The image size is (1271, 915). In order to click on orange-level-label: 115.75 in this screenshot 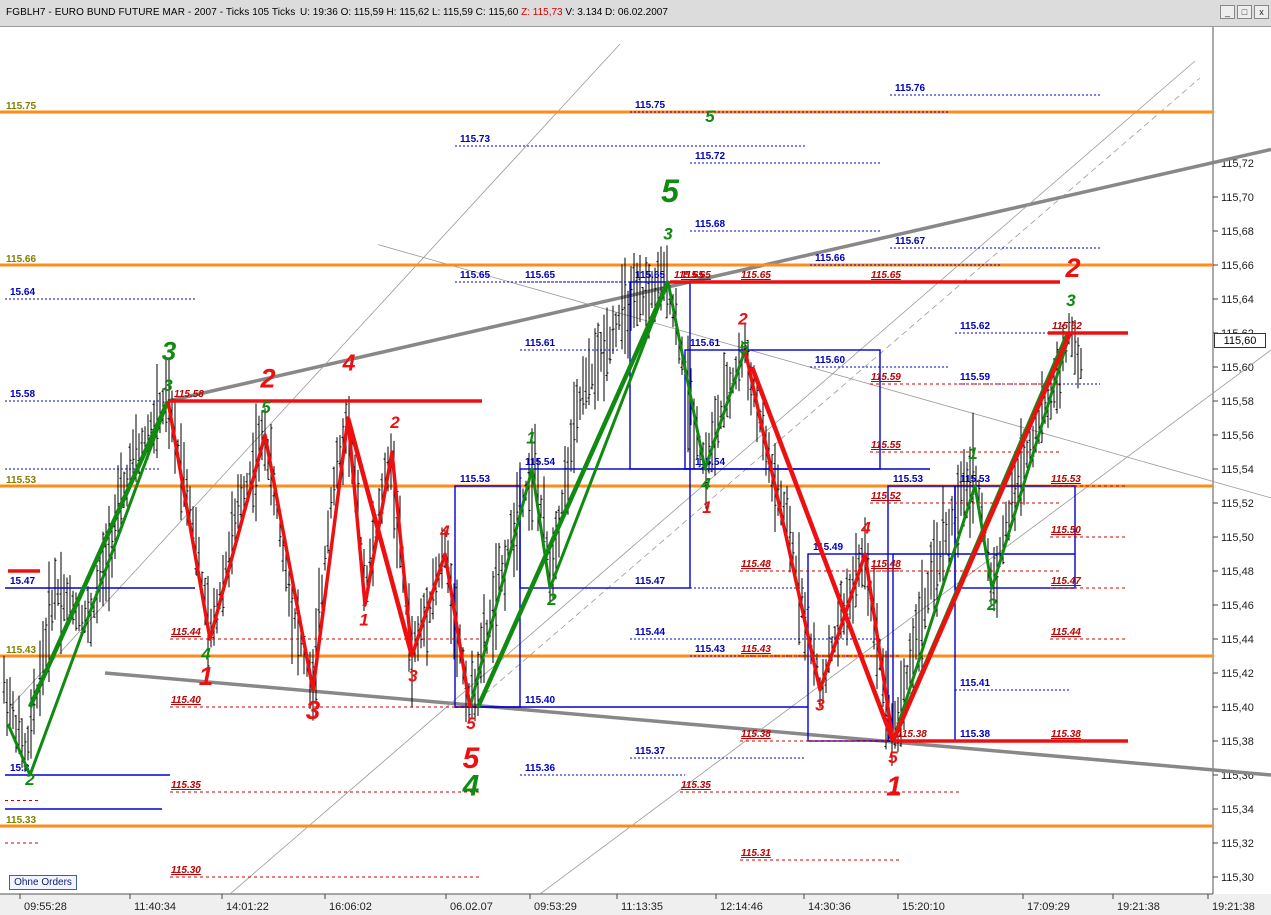, I will do `click(21, 106)`.